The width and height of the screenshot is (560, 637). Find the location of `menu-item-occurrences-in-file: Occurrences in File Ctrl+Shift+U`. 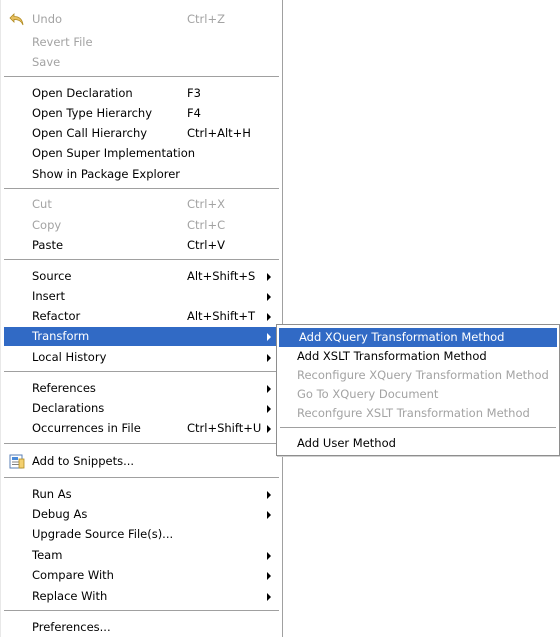

menu-item-occurrences-in-file: Occurrences in File Ctrl+Shift+U is located at coordinates (141, 428).